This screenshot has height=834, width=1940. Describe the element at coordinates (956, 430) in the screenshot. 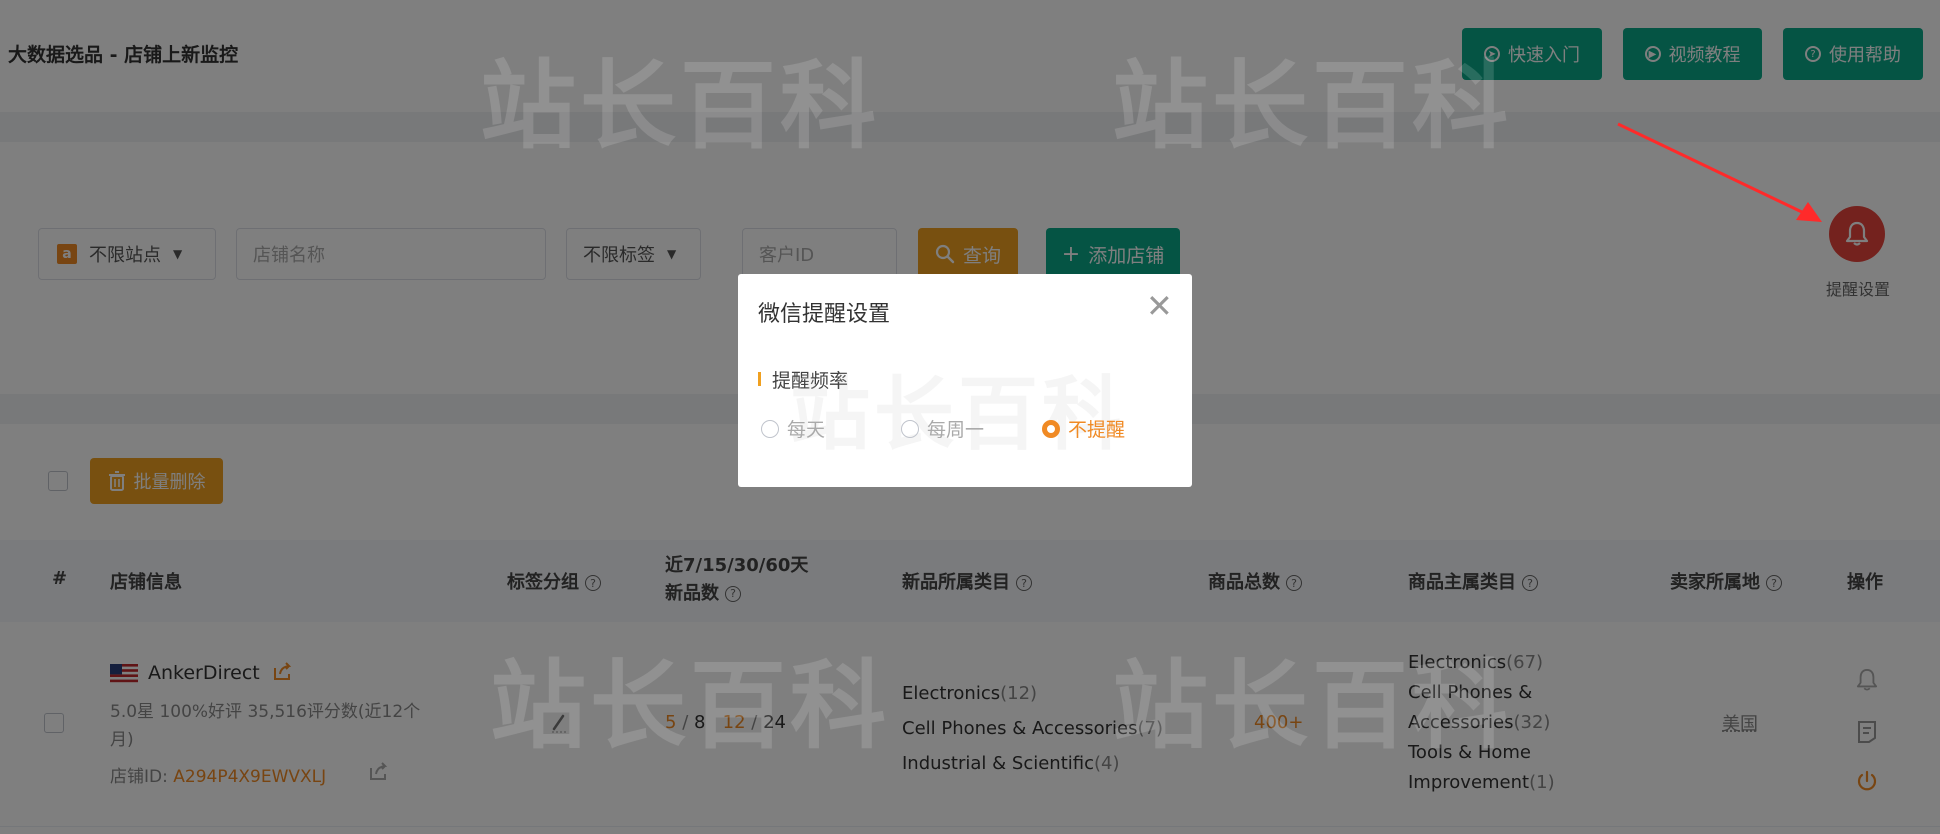

I see `radio-monday-label: 每周一` at that location.